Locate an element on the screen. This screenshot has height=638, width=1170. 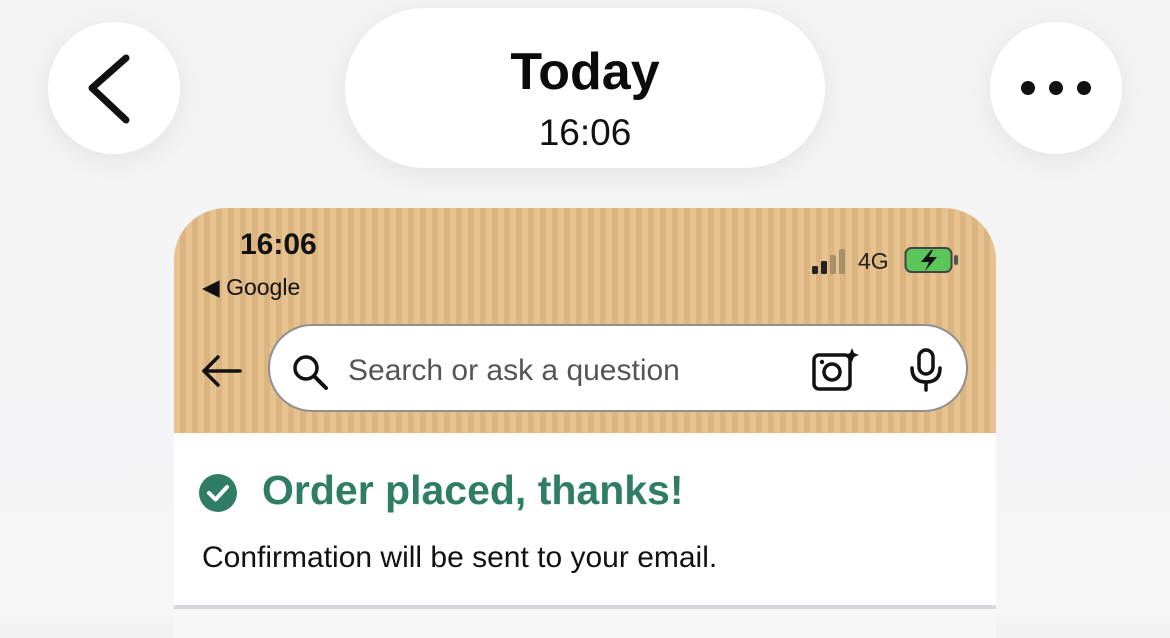
back-to-app-link: ◀ Google is located at coordinates (251, 287).